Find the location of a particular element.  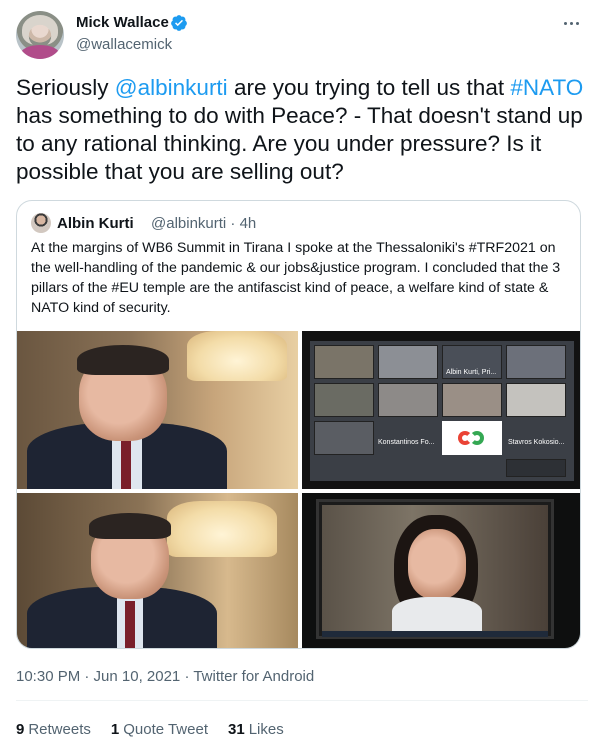

engagement-stats: 9 Retweets 1 Quote Tweet 31 Likes is located at coordinates (150, 729).